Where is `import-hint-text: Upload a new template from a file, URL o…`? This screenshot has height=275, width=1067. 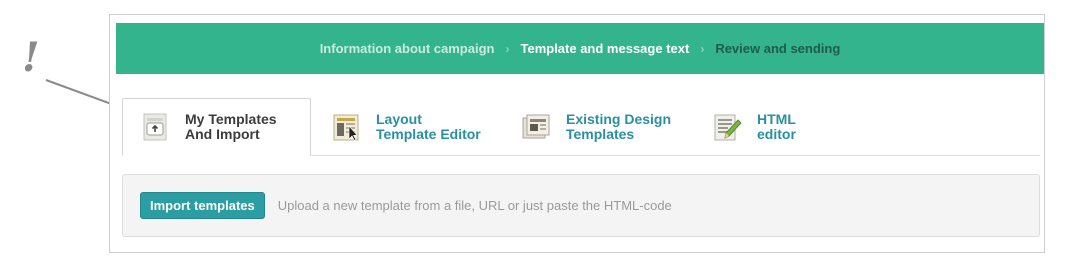
import-hint-text: Upload a new template from a file, URL o… is located at coordinates (474, 205).